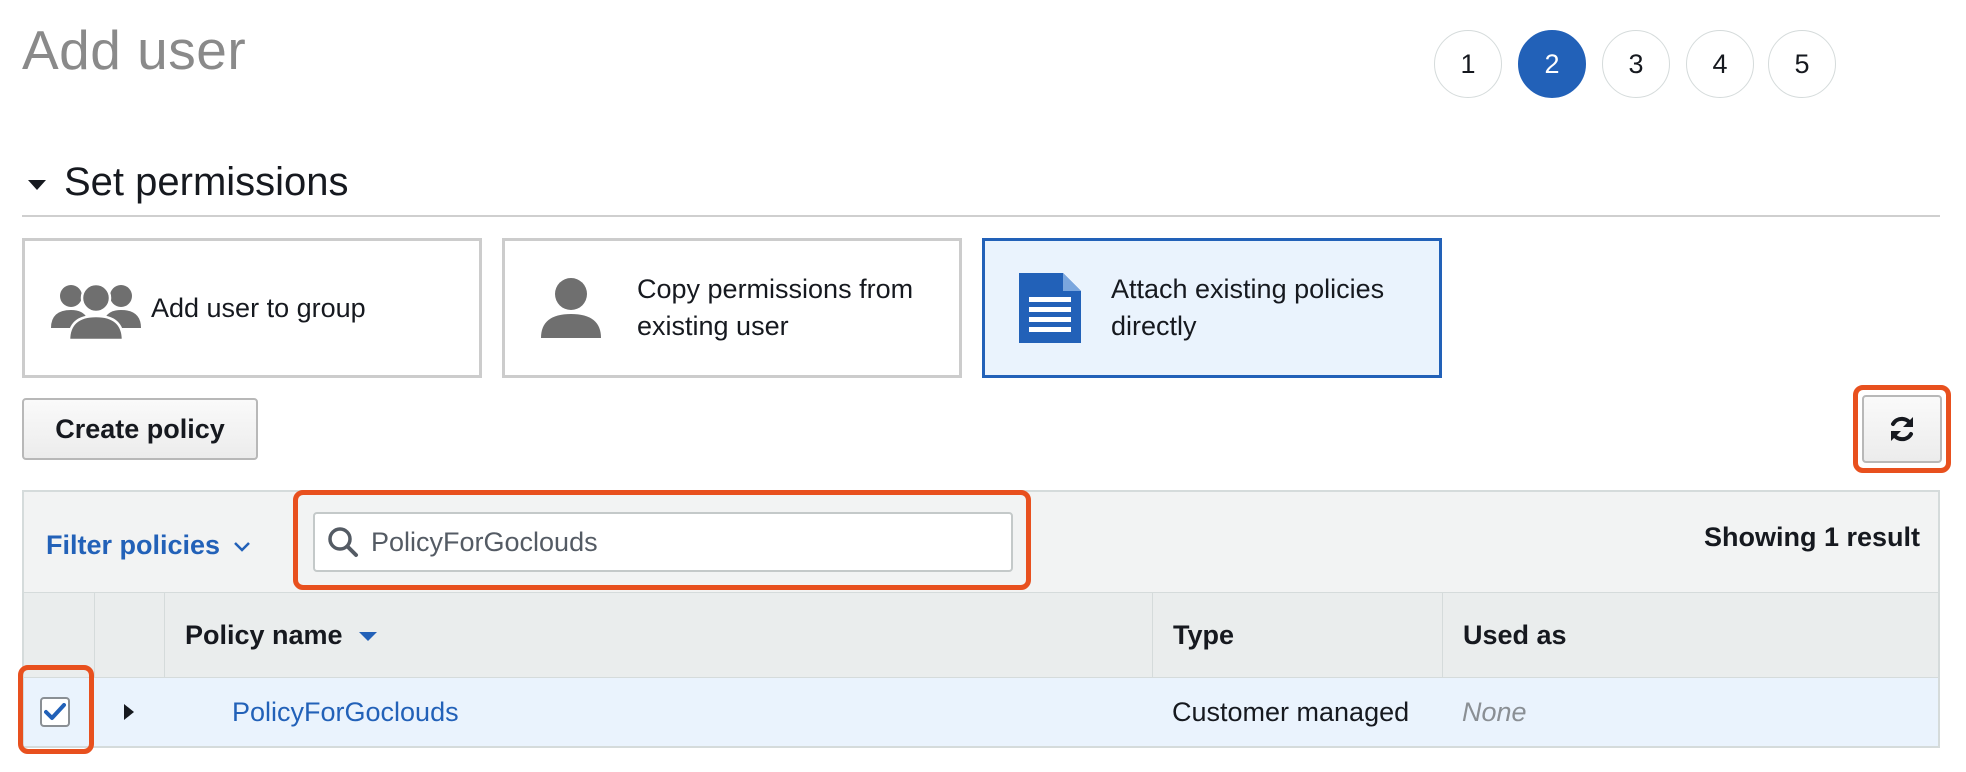  I want to click on search-box, so click(663, 542).